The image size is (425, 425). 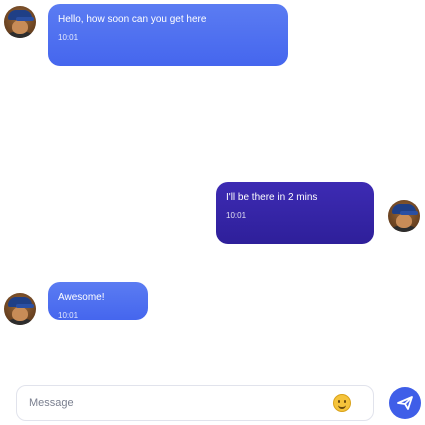 I want to click on message-text: Hello, how soon can you get here, so click(x=132, y=19).